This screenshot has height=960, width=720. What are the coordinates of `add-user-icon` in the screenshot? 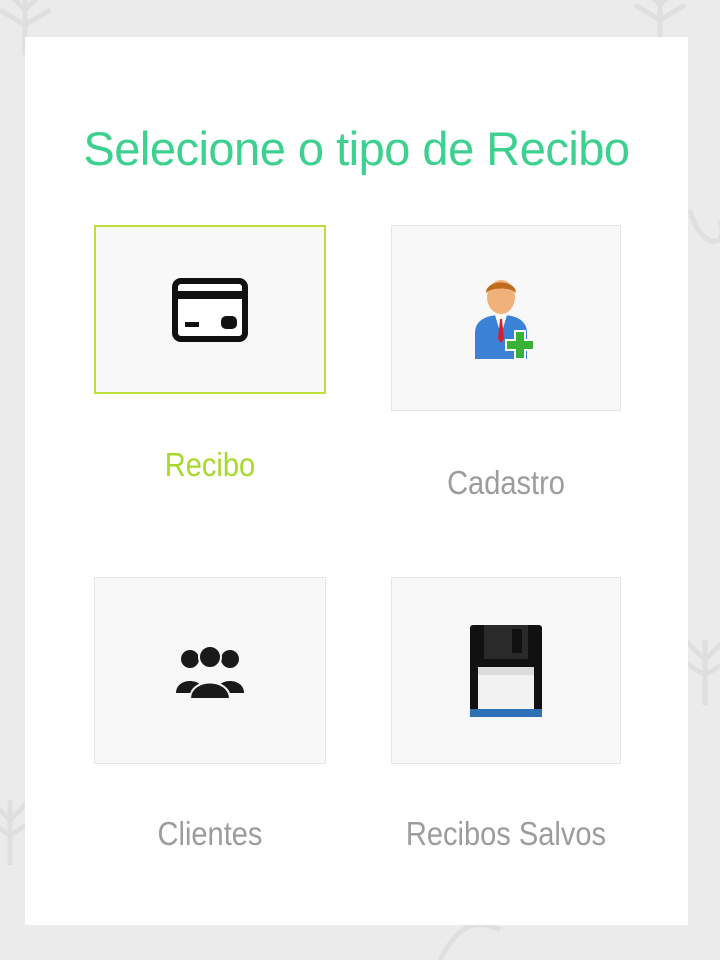 It's located at (505, 320).